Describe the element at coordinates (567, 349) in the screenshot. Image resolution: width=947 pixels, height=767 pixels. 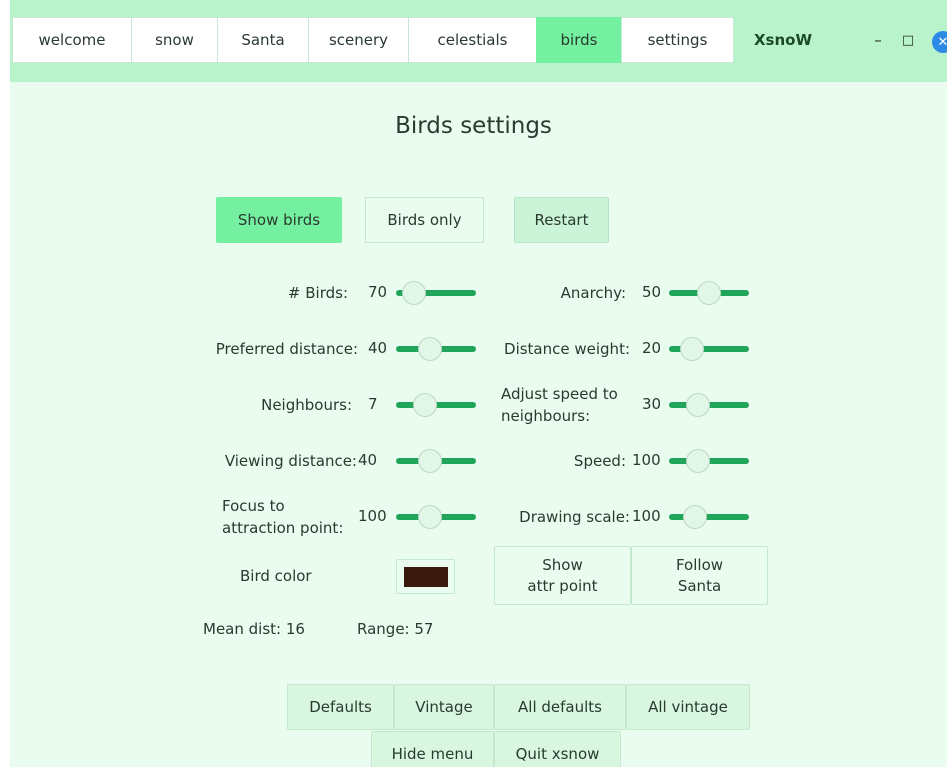
I see `distance-weight-label: Distance weight:` at that location.